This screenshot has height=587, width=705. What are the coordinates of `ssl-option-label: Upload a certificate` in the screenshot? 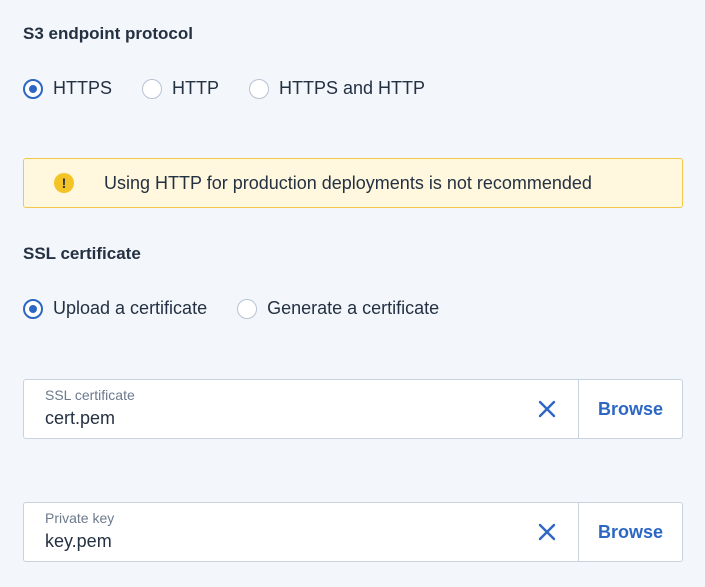 It's located at (130, 308).